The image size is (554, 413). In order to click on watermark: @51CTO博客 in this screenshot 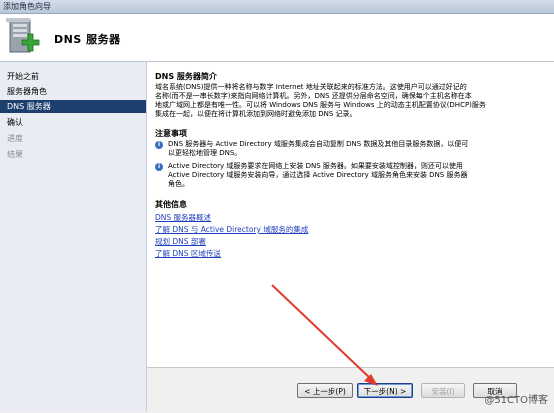, I will do `click(516, 400)`.